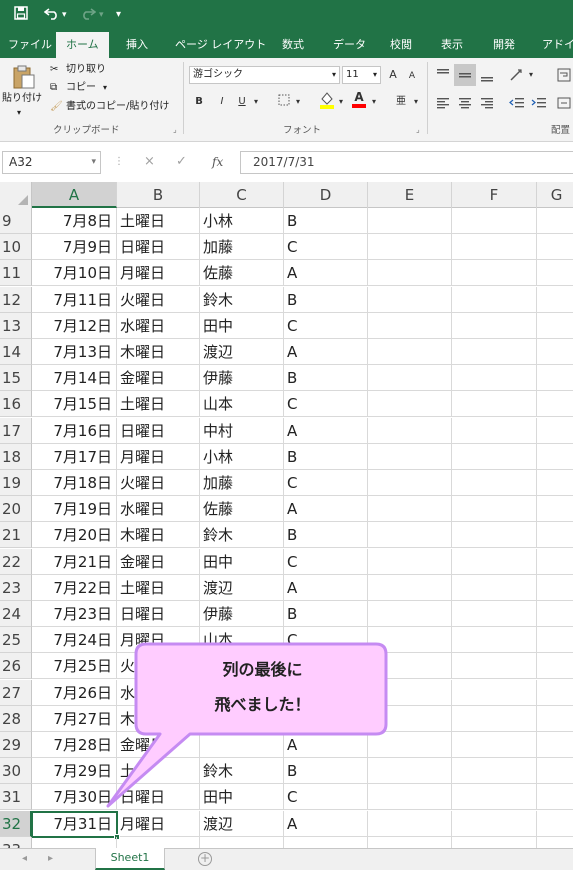 The image size is (573, 870). I want to click on row-header: 22, so click(16, 561).